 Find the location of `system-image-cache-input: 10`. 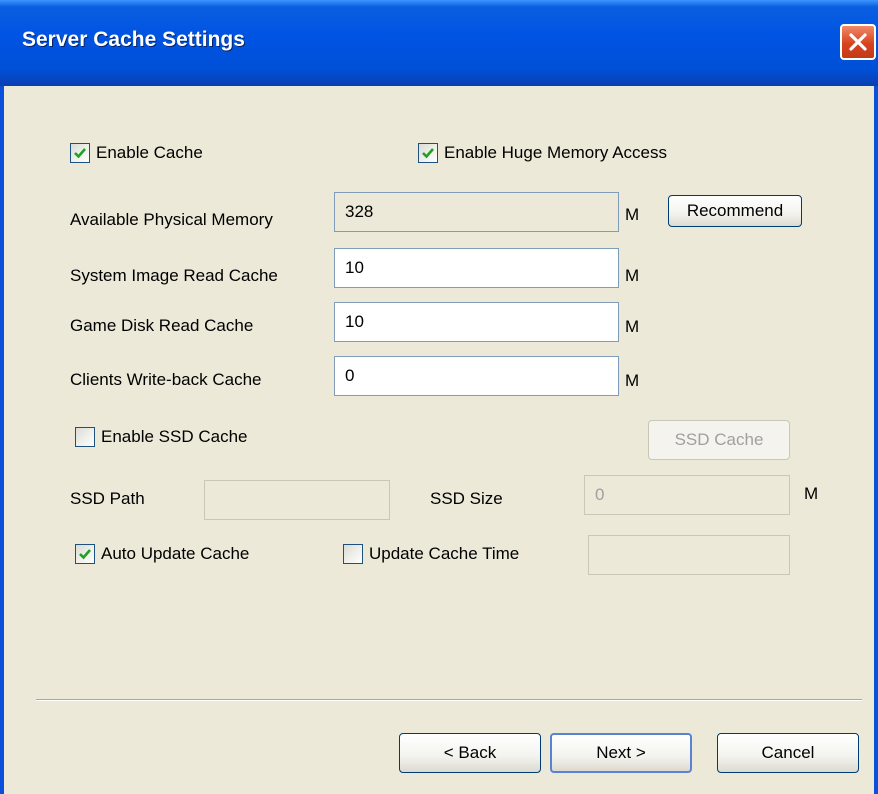

system-image-cache-input: 10 is located at coordinates (476, 268).